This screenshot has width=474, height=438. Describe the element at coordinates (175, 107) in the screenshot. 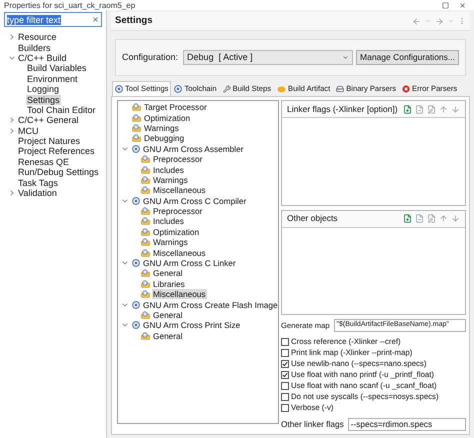

I see `tree-item: Target Processor` at that location.